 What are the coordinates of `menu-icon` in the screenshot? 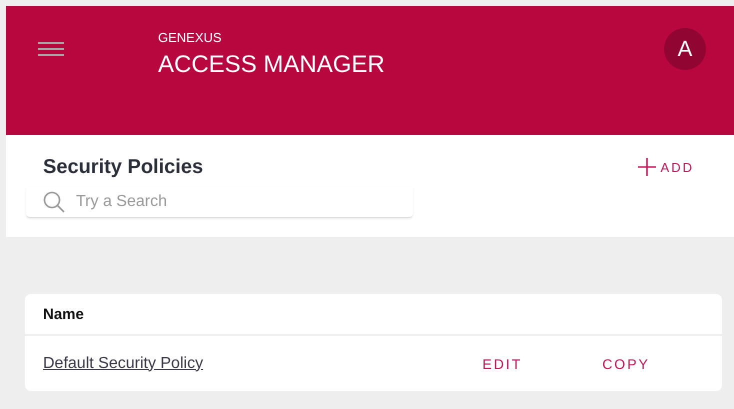 It's located at (52, 49).